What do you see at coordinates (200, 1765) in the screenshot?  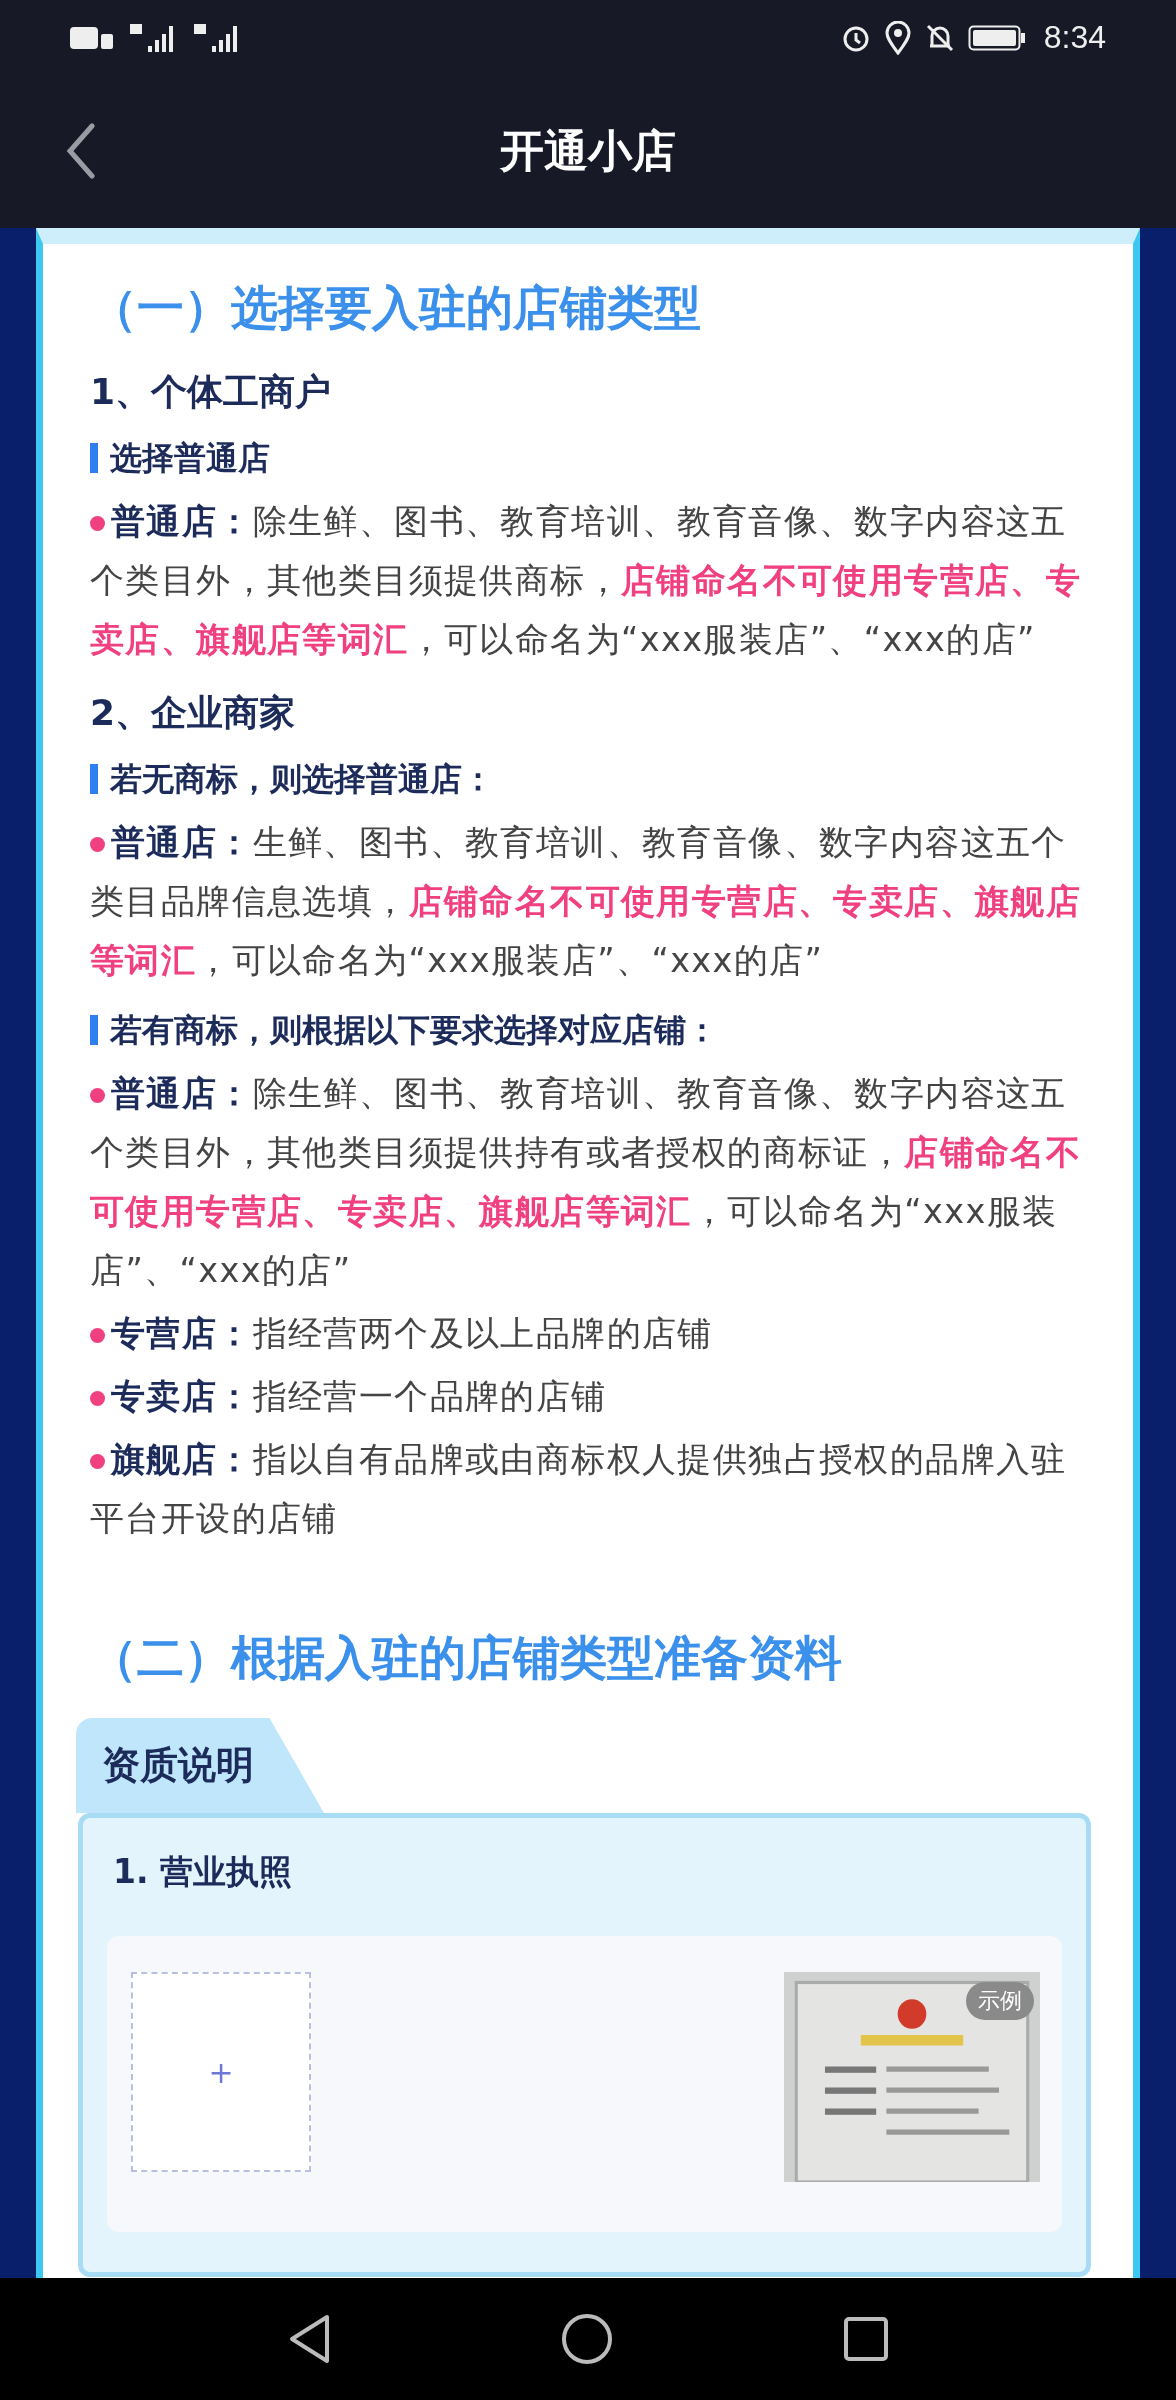 I see `tab: 资质说明` at bounding box center [200, 1765].